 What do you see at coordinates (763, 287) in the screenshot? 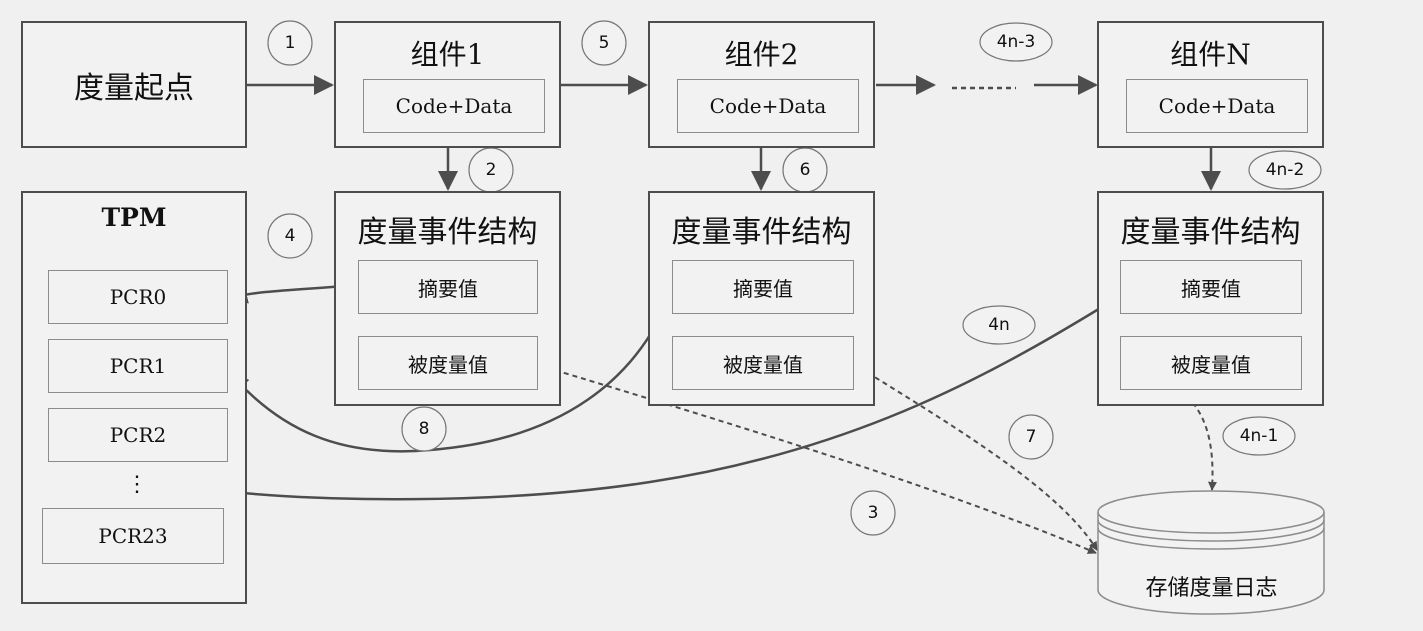
I see `event-structure-2-digest: 摘要值` at bounding box center [763, 287].